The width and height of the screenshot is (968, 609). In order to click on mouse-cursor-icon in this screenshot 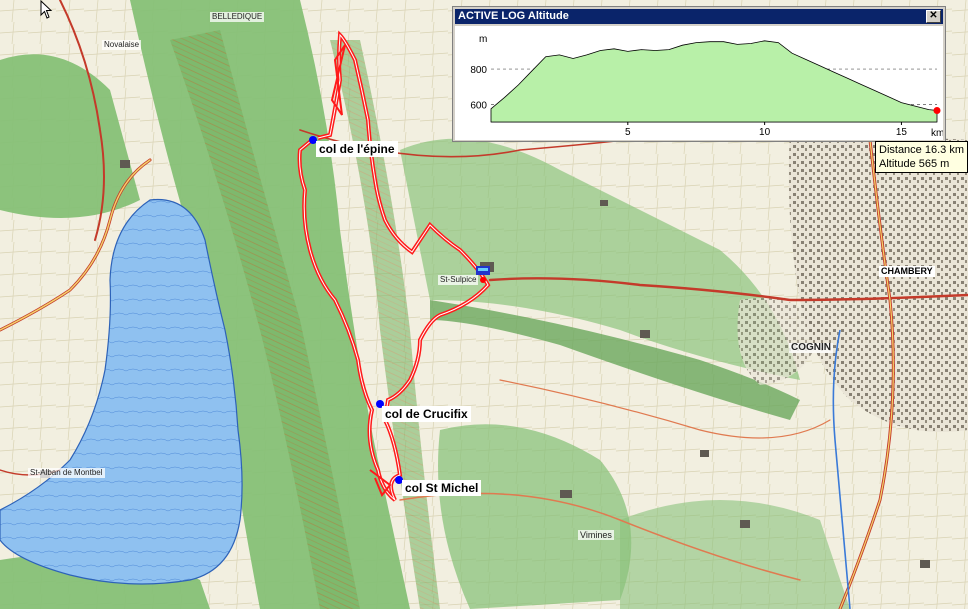, I will do `click(46, 9)`.